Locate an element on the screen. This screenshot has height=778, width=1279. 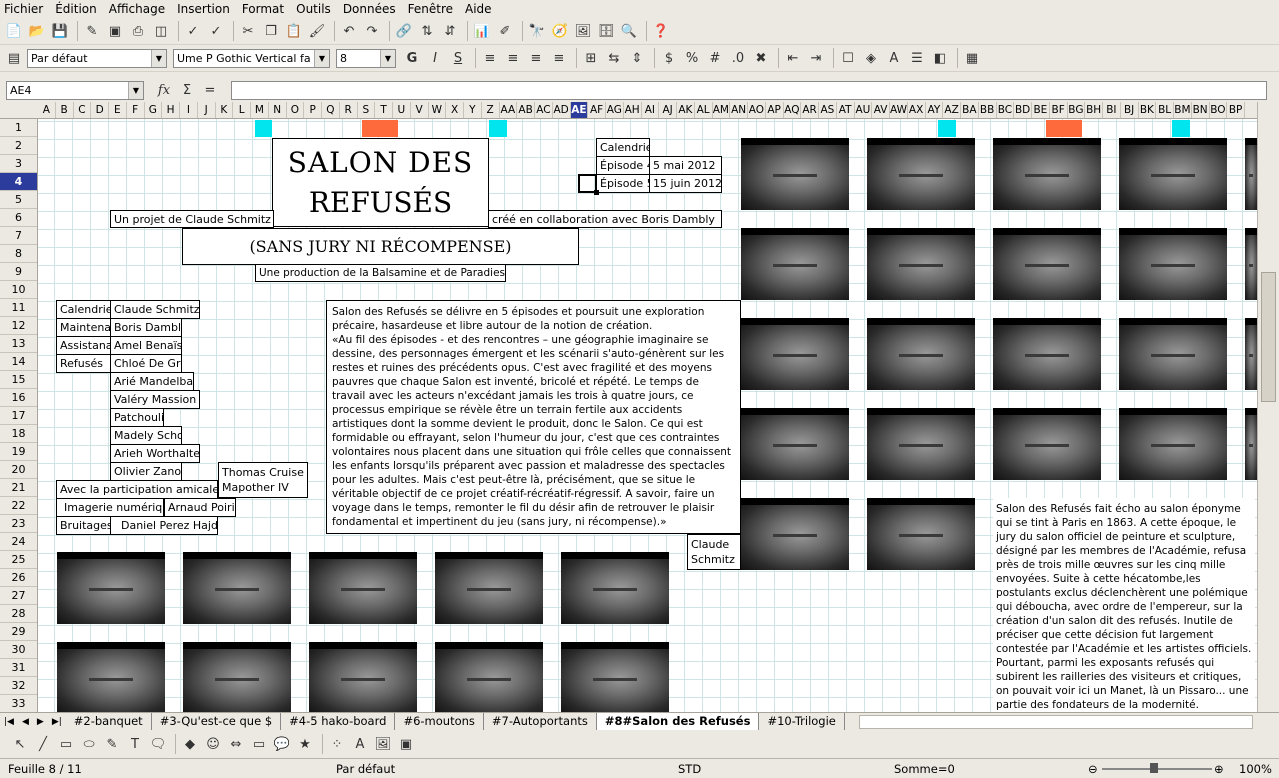
sheet-tab: #7-Autoportants is located at coordinates (540, 721).